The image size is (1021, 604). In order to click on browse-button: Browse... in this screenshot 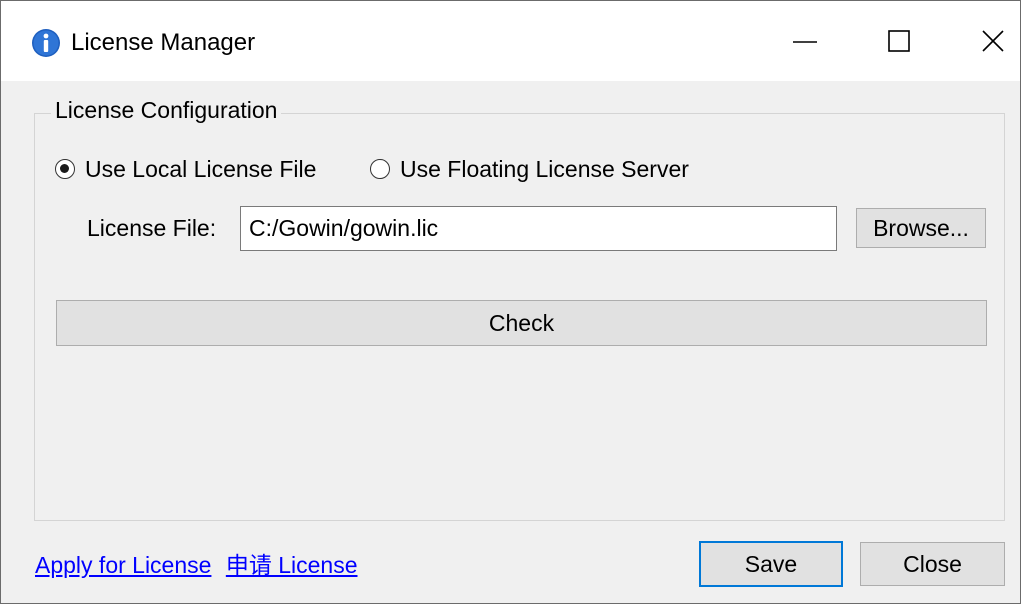, I will do `click(921, 228)`.